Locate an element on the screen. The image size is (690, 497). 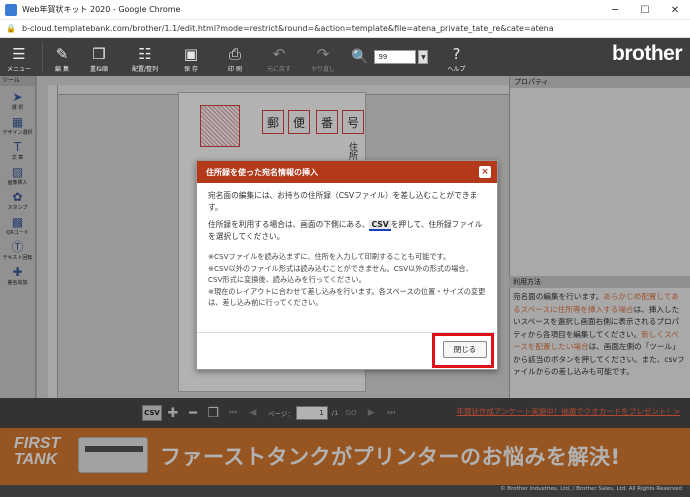
print-label: 印 刷 is located at coordinates (235, 69).